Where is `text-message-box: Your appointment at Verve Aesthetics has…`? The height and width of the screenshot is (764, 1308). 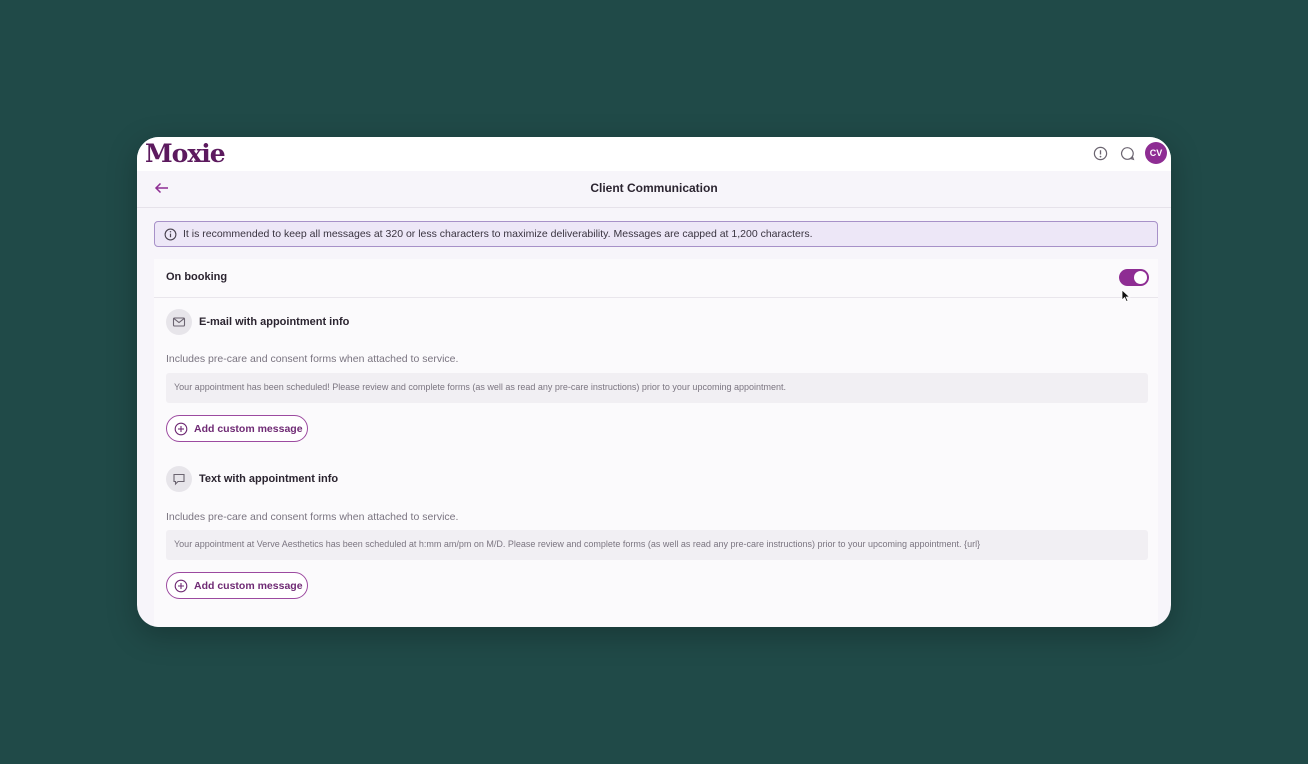 text-message-box: Your appointment at Verve Aesthetics has… is located at coordinates (657, 545).